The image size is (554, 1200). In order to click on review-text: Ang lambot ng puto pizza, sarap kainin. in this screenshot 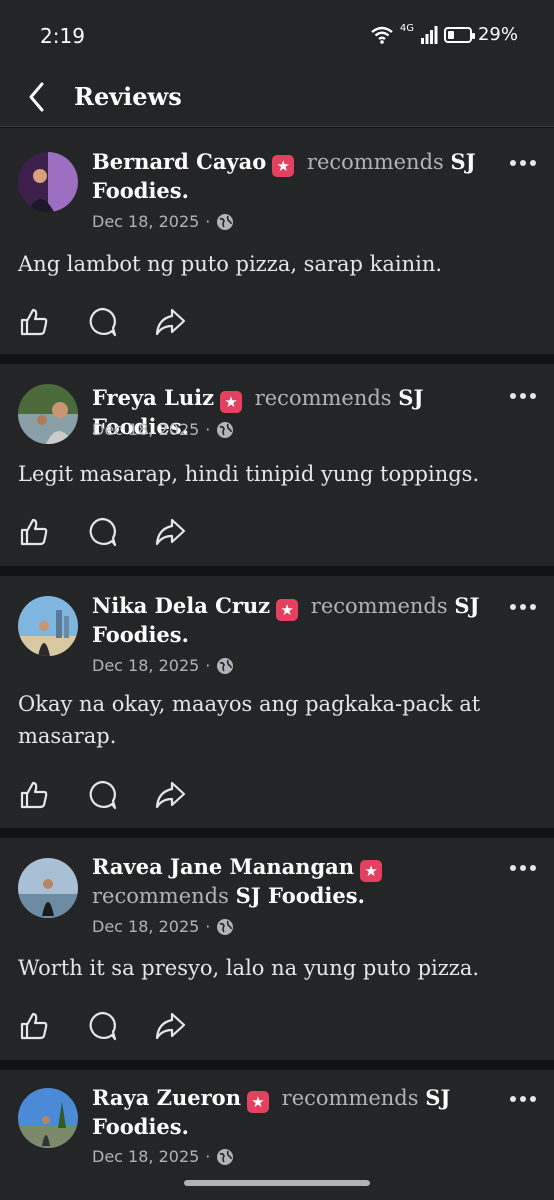, I will do `click(230, 264)`.